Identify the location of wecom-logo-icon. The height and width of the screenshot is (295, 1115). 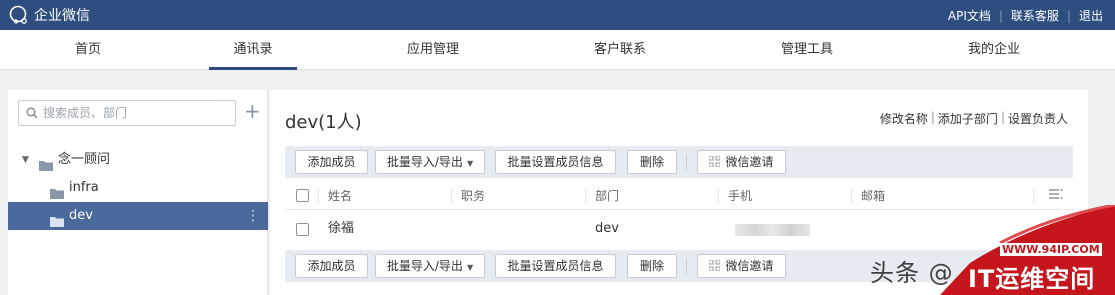
(19, 15).